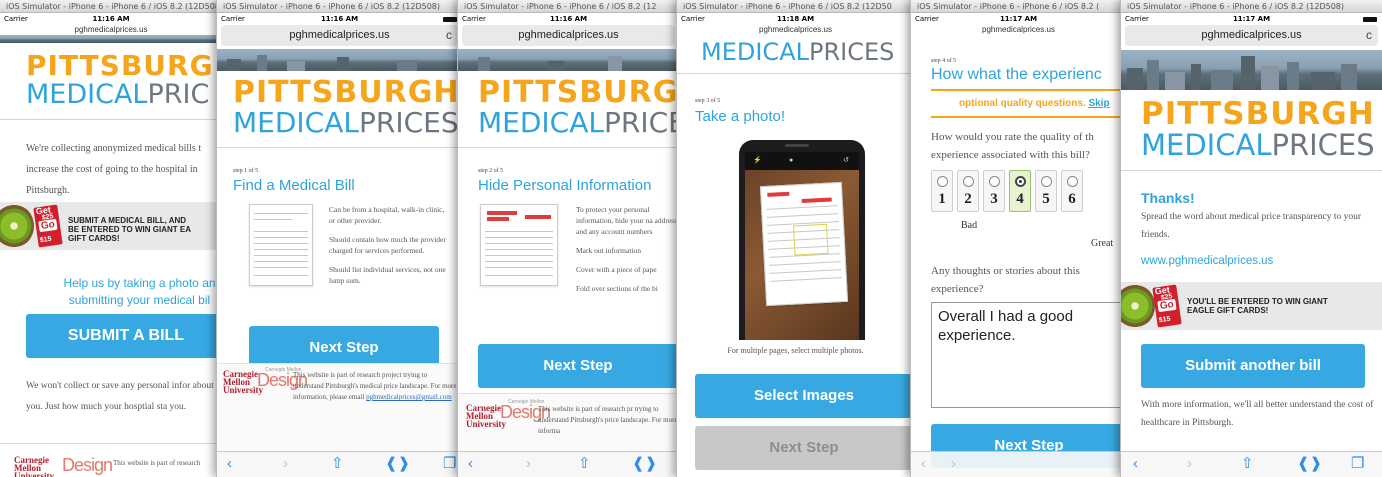 The height and width of the screenshot is (477, 1382). Describe the element at coordinates (795, 19) in the screenshot. I see `status-bar: Carrier 11:18 AM` at that location.